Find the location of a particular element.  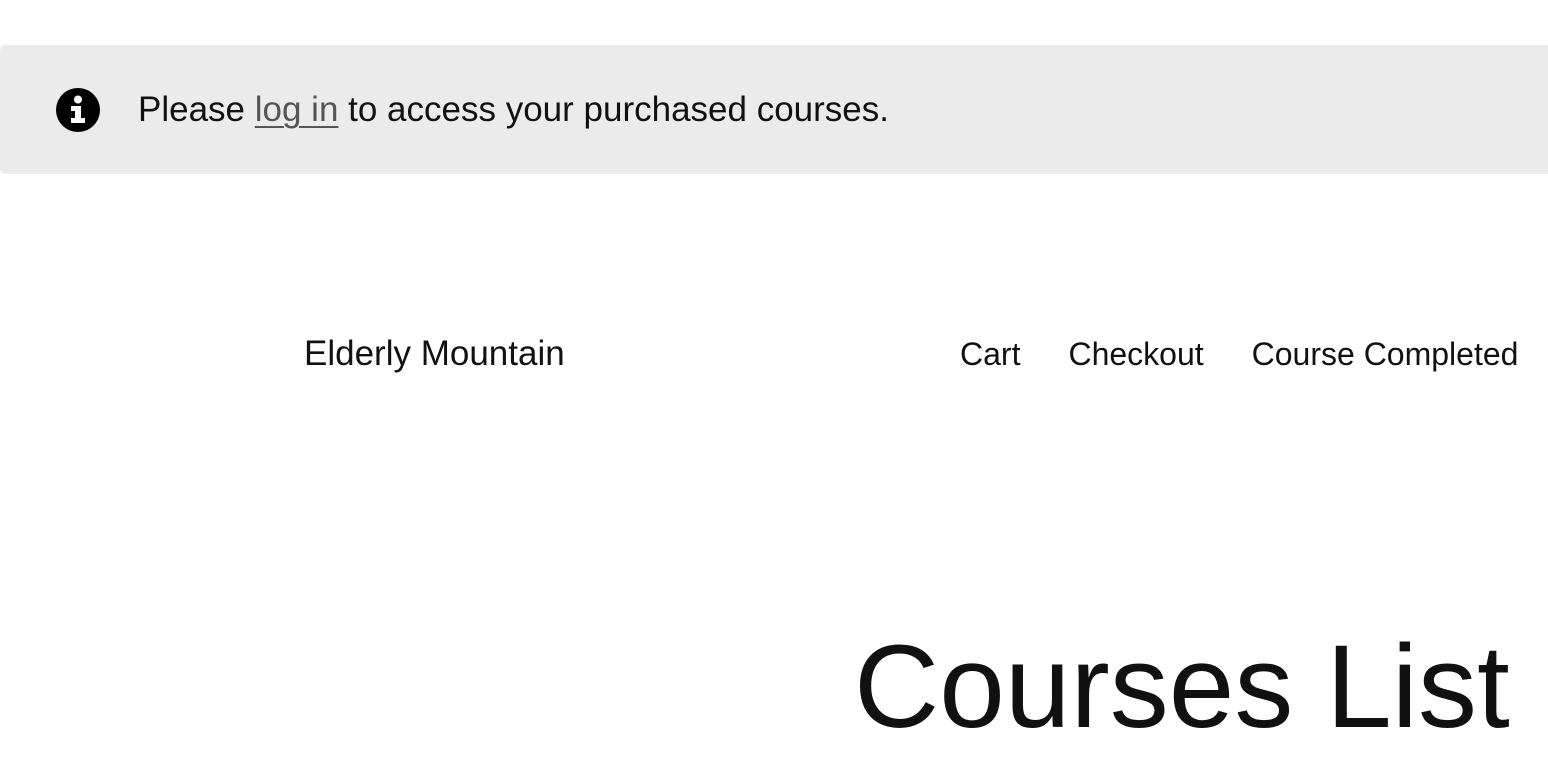

page-title: Courses List is located at coordinates (1182, 687).